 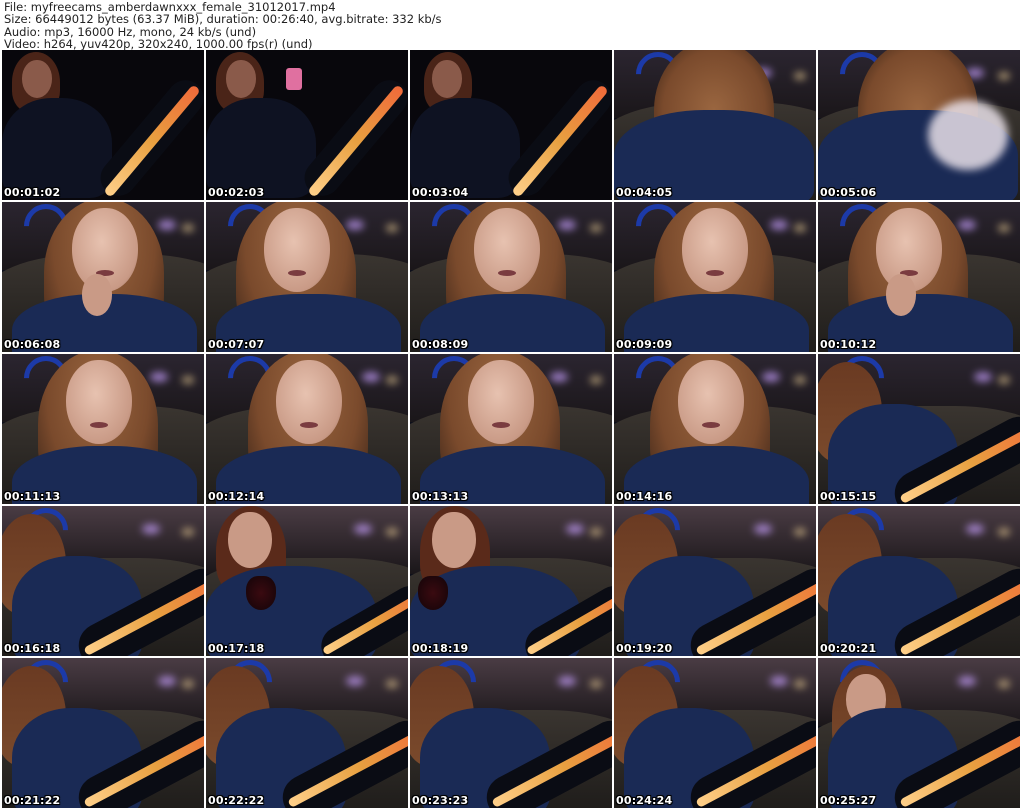 I want to click on video-thumbnail: 00:06:08, so click(x=103, y=277).